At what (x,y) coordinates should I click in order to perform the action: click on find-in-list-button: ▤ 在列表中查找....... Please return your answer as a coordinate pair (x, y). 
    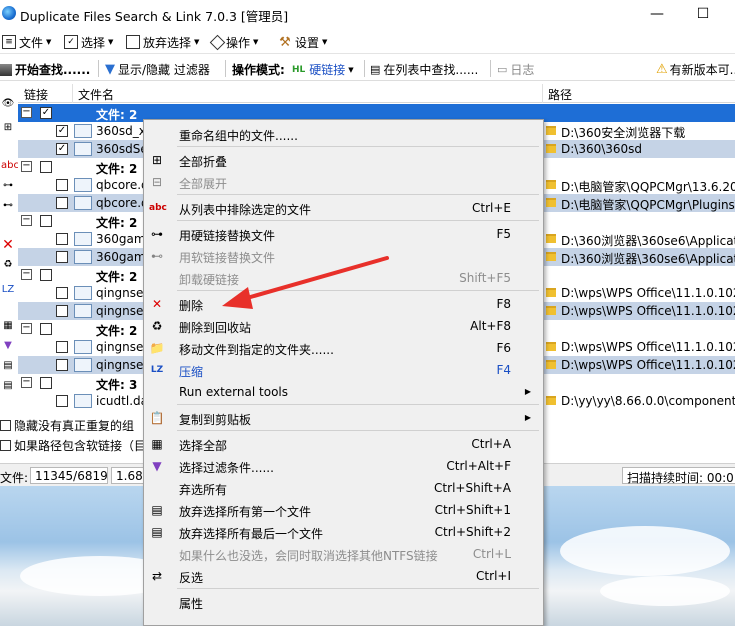
    Looking at the image, I should click on (424, 69).